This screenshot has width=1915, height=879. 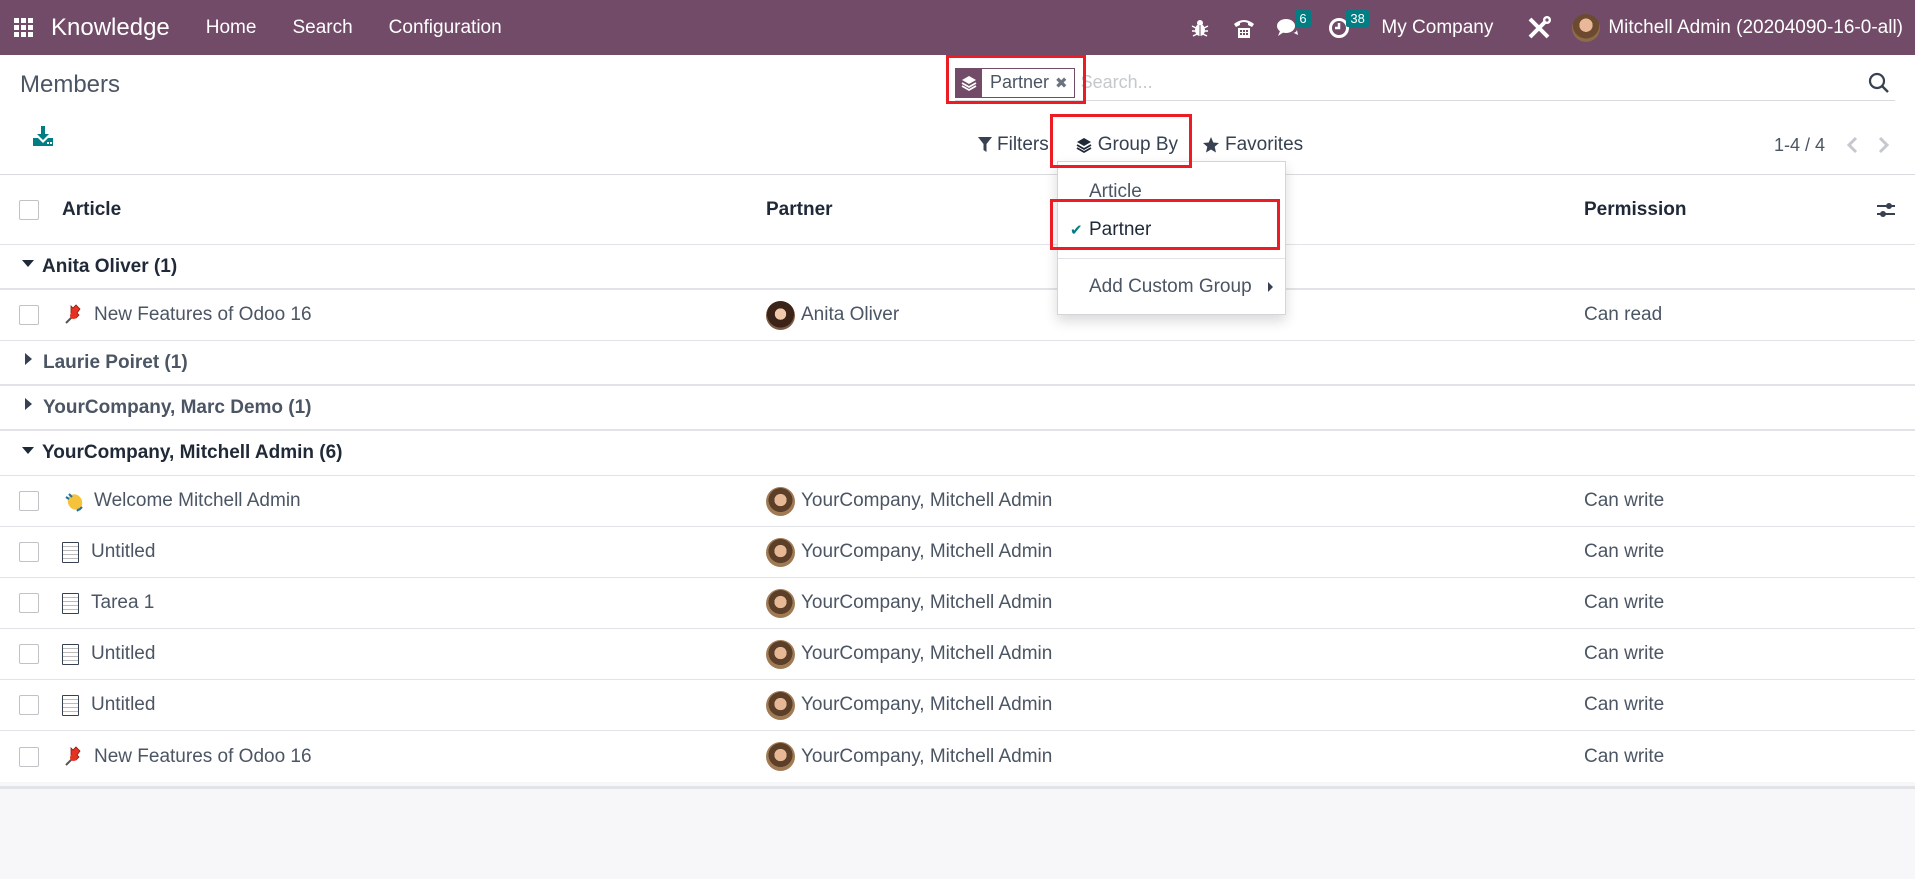 I want to click on phone-icon, so click(x=1244, y=28).